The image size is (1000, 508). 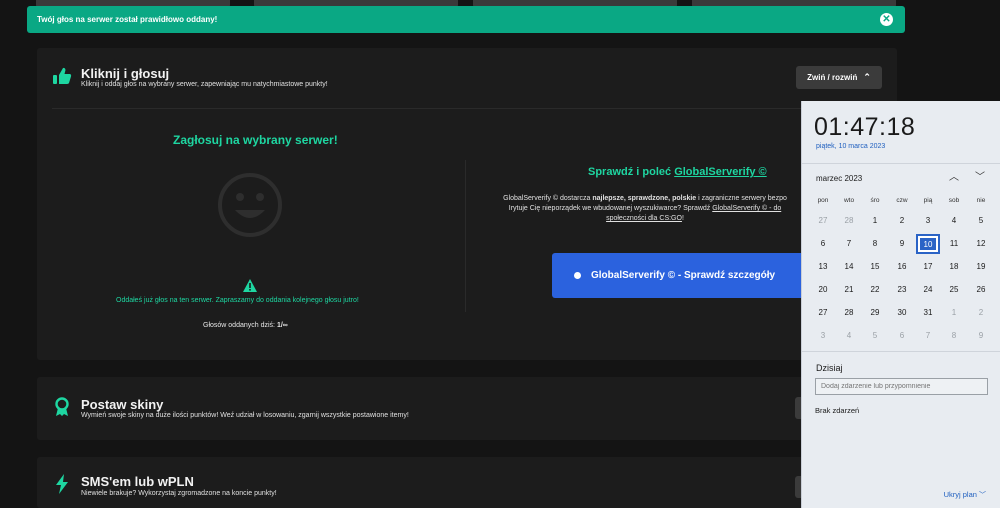 What do you see at coordinates (954, 290) in the screenshot?
I see `calendar-day: 25` at bounding box center [954, 290].